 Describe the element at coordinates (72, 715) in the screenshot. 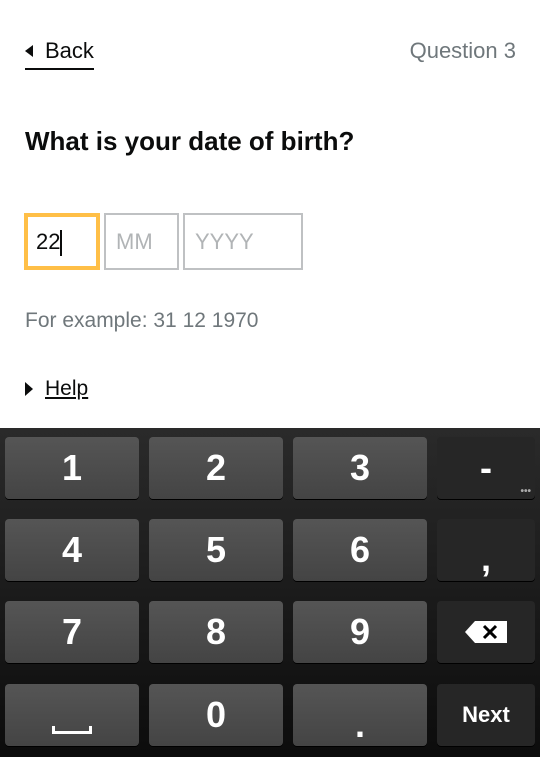

I see `space-key` at that location.